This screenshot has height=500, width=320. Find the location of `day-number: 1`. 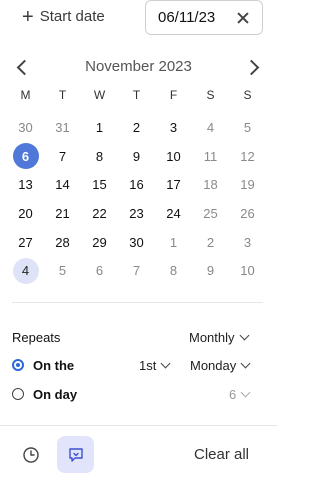

day-number: 1 is located at coordinates (99, 127).